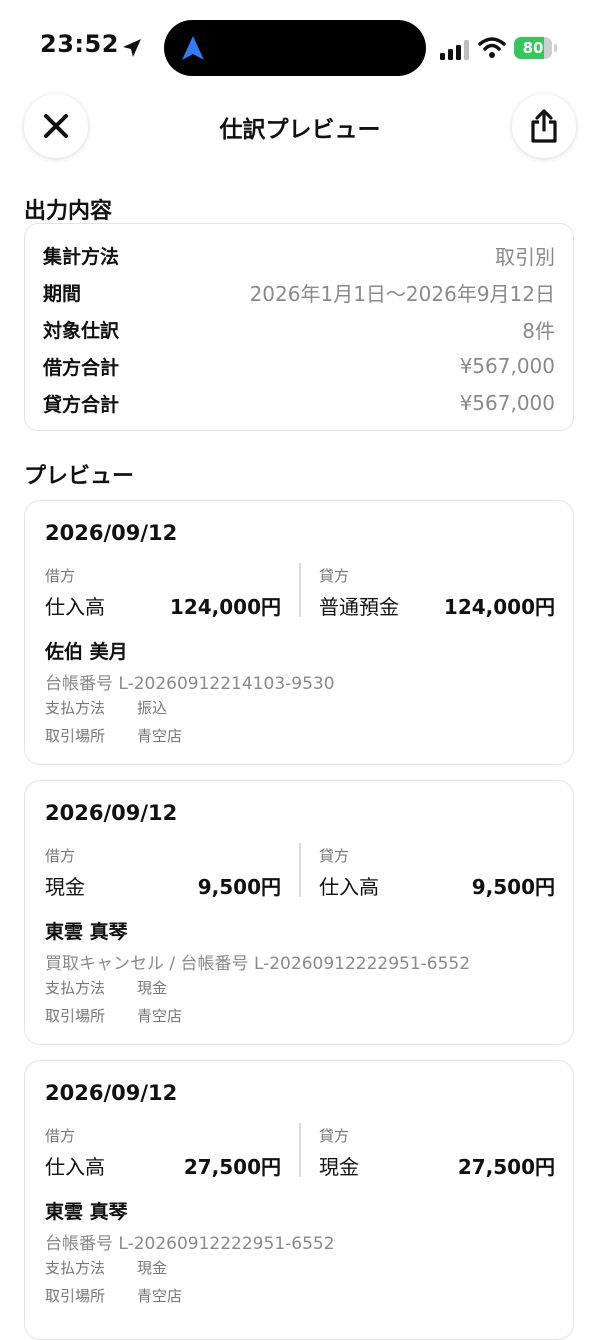 The image size is (600, 1340). Describe the element at coordinates (258, 964) in the screenshot. I see `entry-memo: 買取キャンセル / 台帳番号 L-20260912222951-6552` at that location.